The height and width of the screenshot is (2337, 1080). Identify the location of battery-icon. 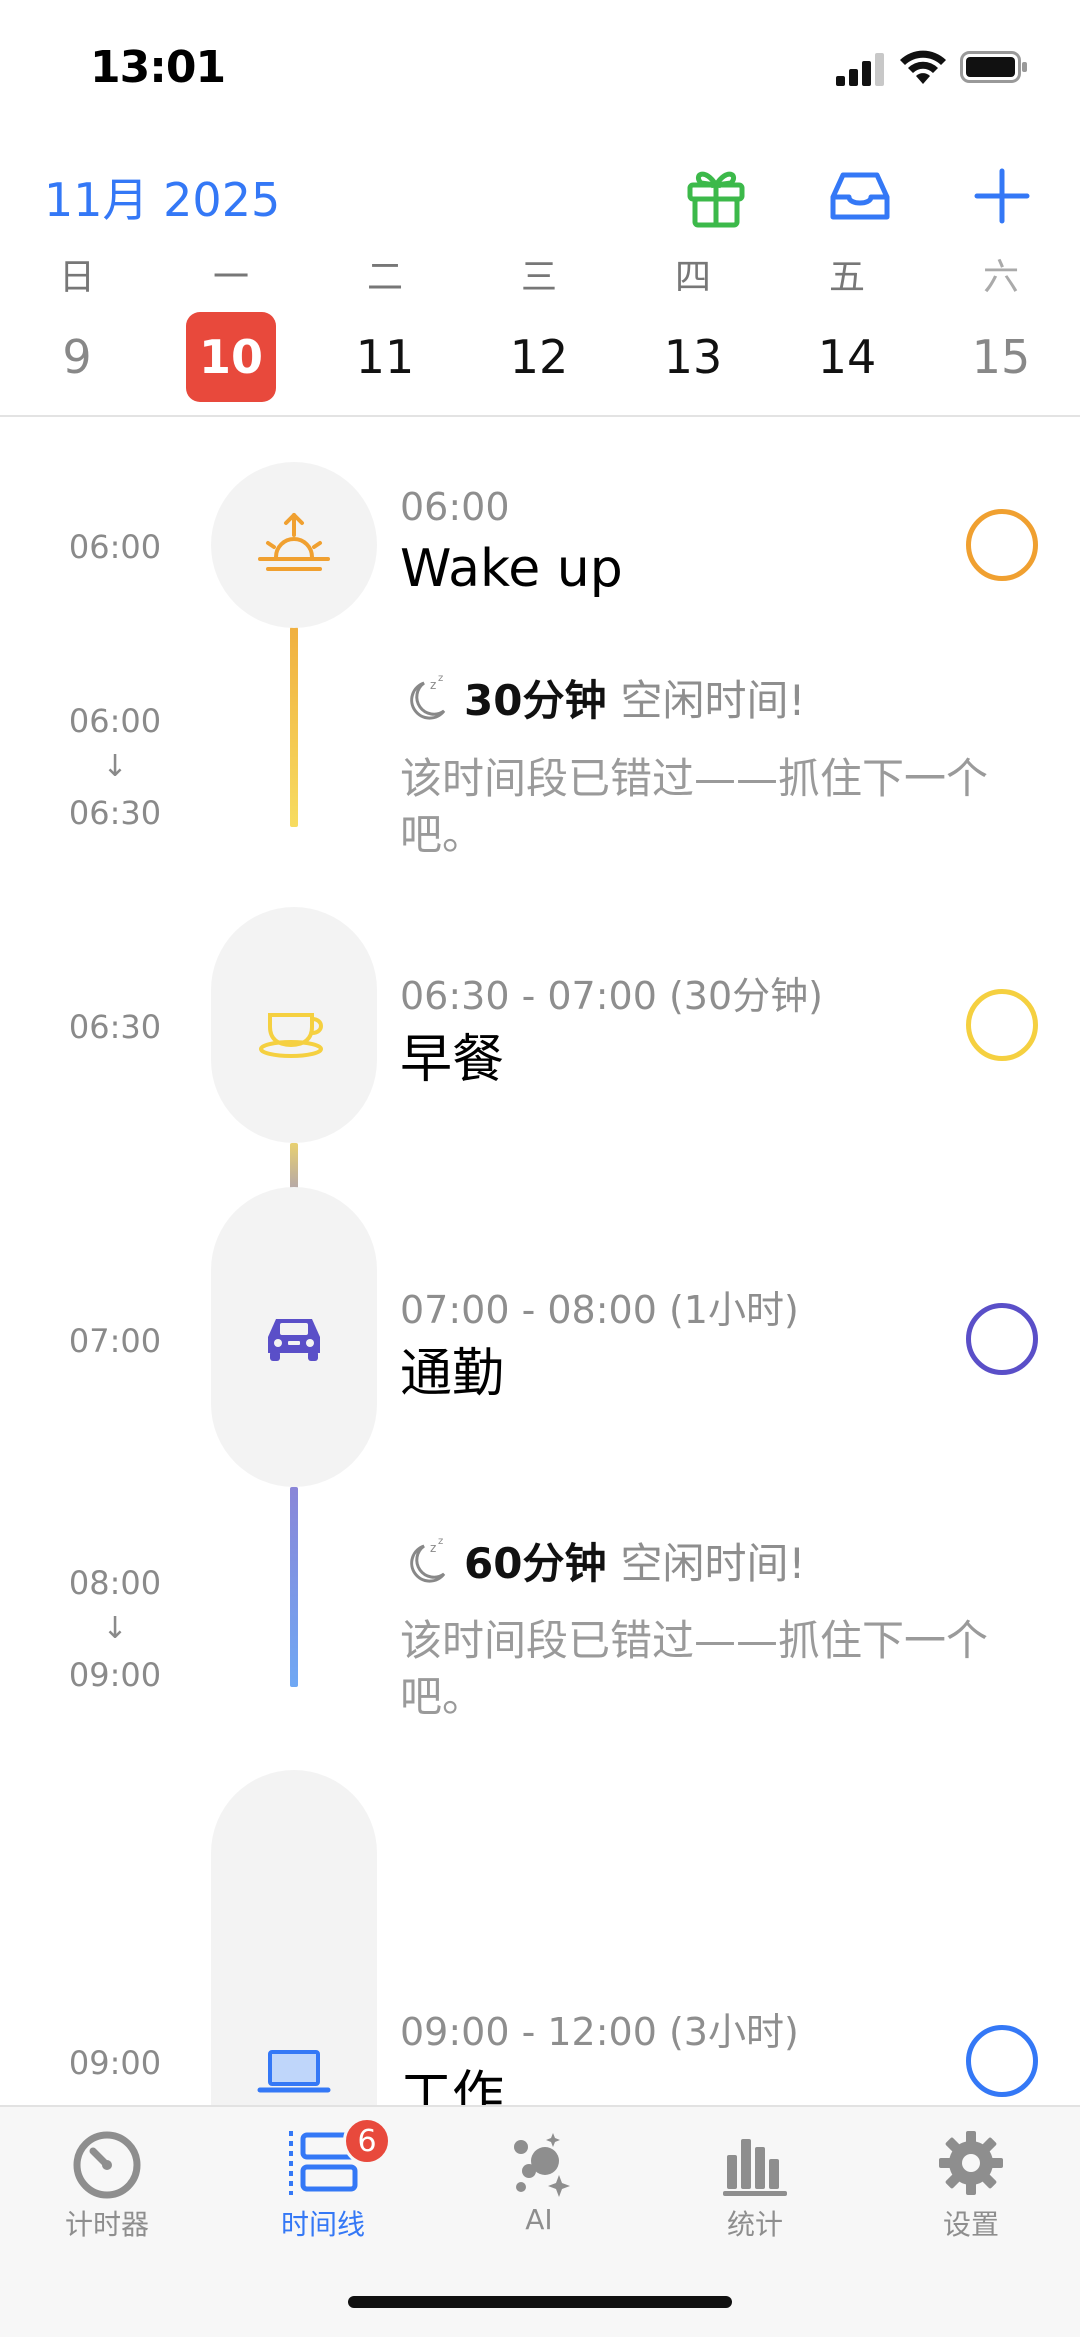
(993, 67).